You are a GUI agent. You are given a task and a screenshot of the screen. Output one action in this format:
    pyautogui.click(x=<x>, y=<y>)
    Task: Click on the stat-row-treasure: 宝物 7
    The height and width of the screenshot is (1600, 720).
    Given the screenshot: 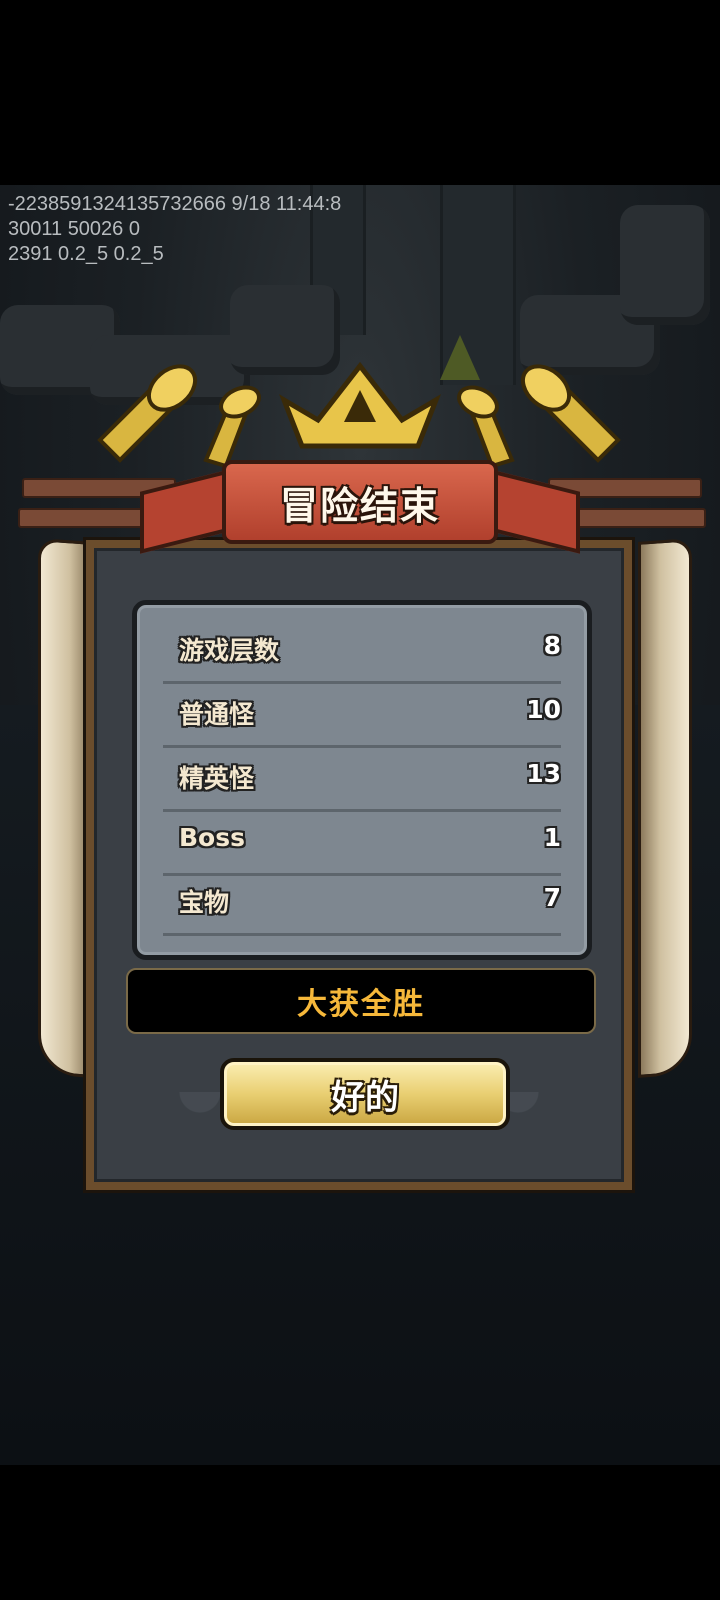 What is the action you would take?
    pyautogui.click(x=362, y=902)
    